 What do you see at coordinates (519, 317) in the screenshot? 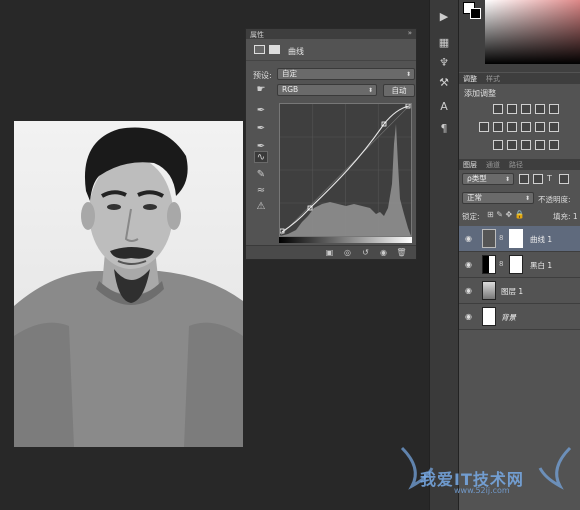
I see `layer-row: ◉ 背景` at bounding box center [519, 317].